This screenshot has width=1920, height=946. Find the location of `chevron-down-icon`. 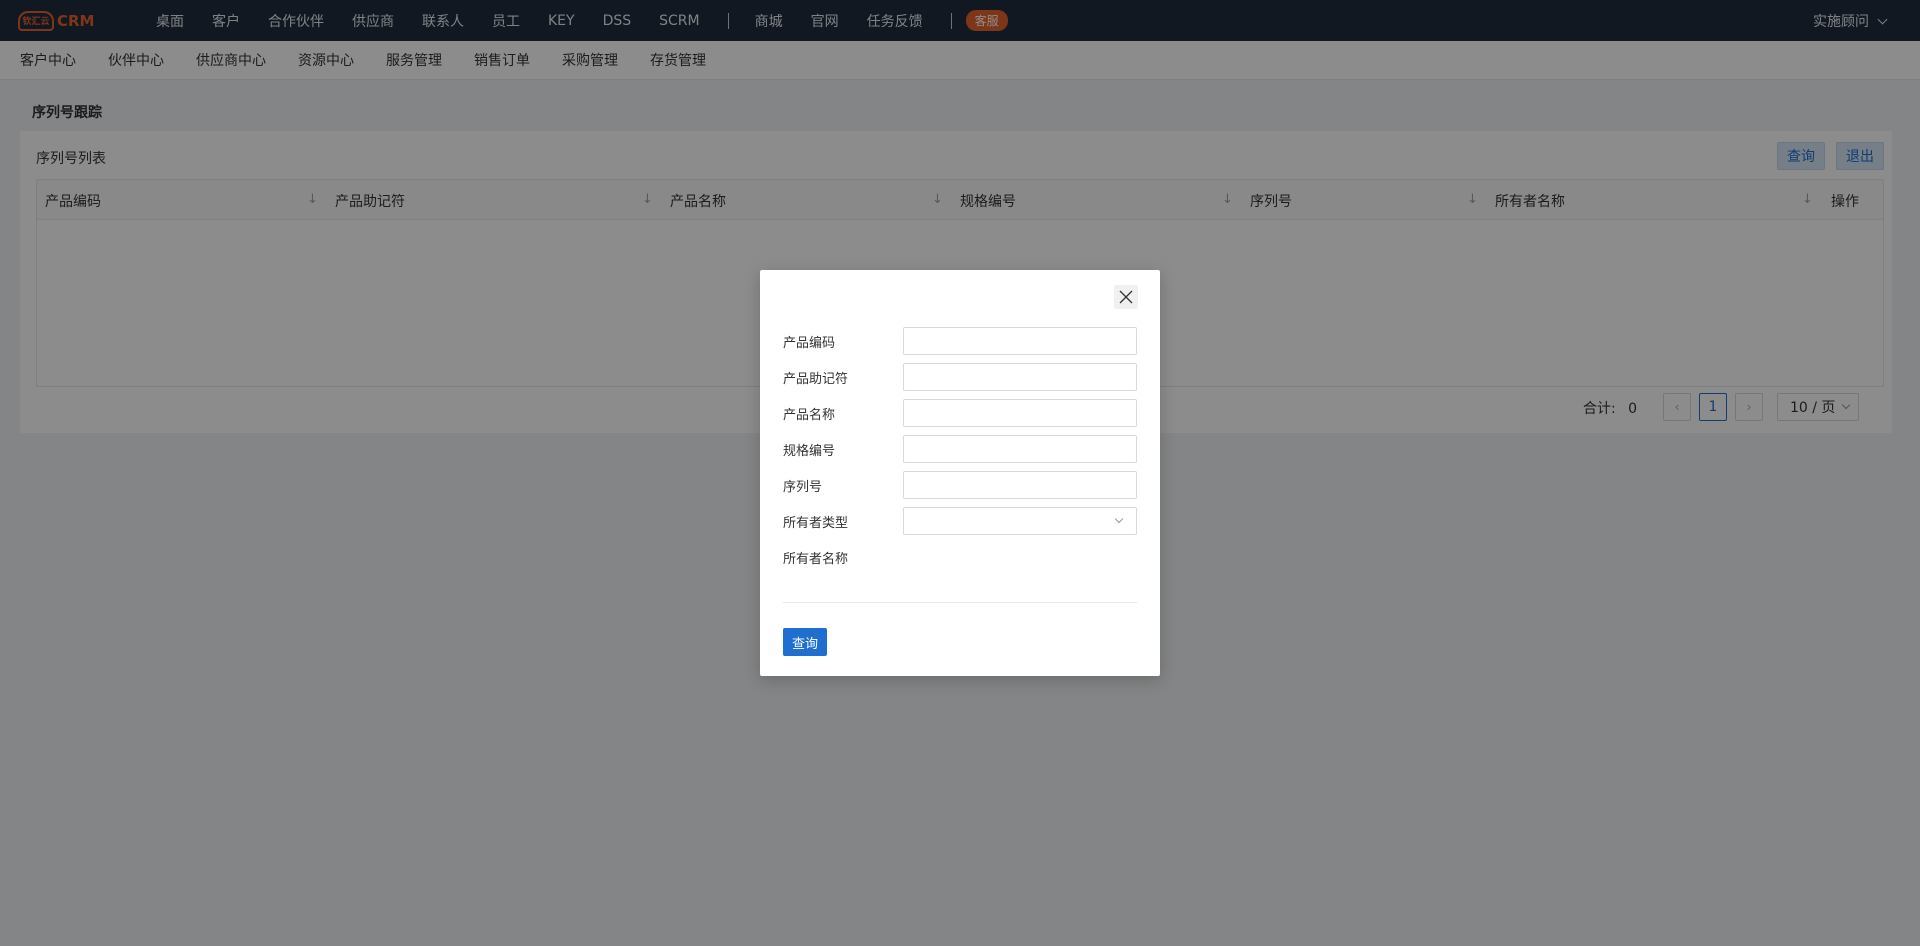

chevron-down-icon is located at coordinates (1119, 519).